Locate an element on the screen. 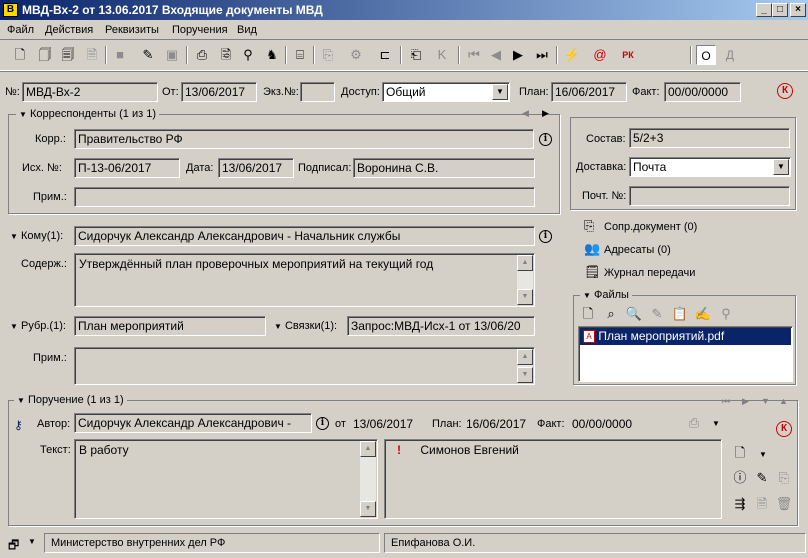 The height and width of the screenshot is (558, 808). note-scrollbar: ▲ ▼ is located at coordinates (525, 366).